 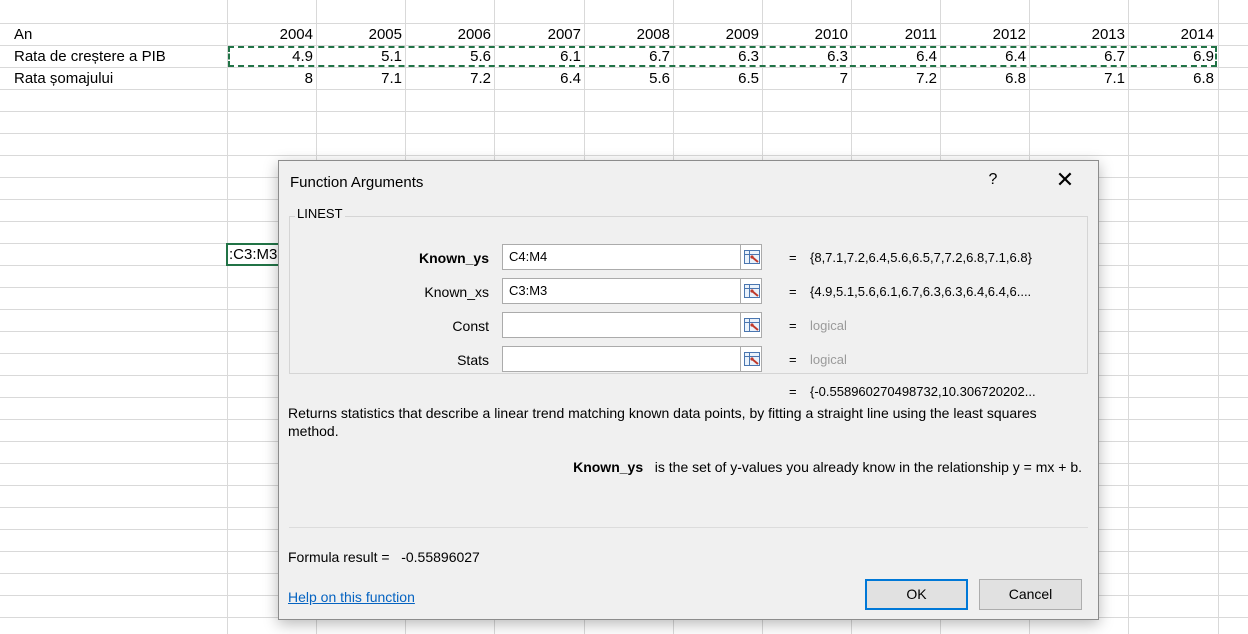 What do you see at coordinates (993, 180) in the screenshot?
I see `help-icon: ?` at bounding box center [993, 180].